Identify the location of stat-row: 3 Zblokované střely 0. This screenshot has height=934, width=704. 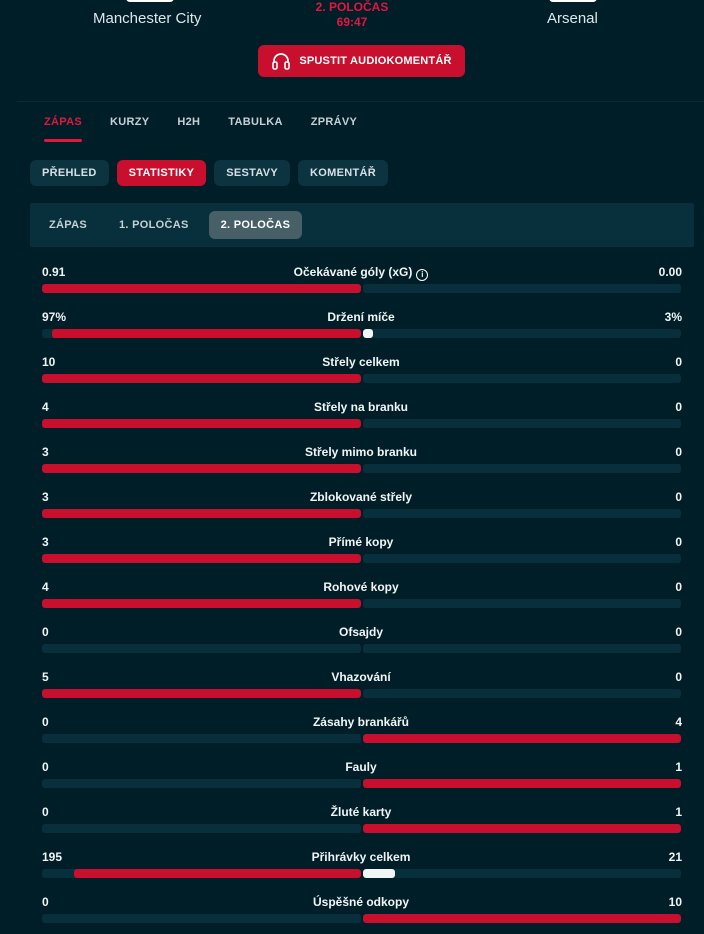
(352, 507).